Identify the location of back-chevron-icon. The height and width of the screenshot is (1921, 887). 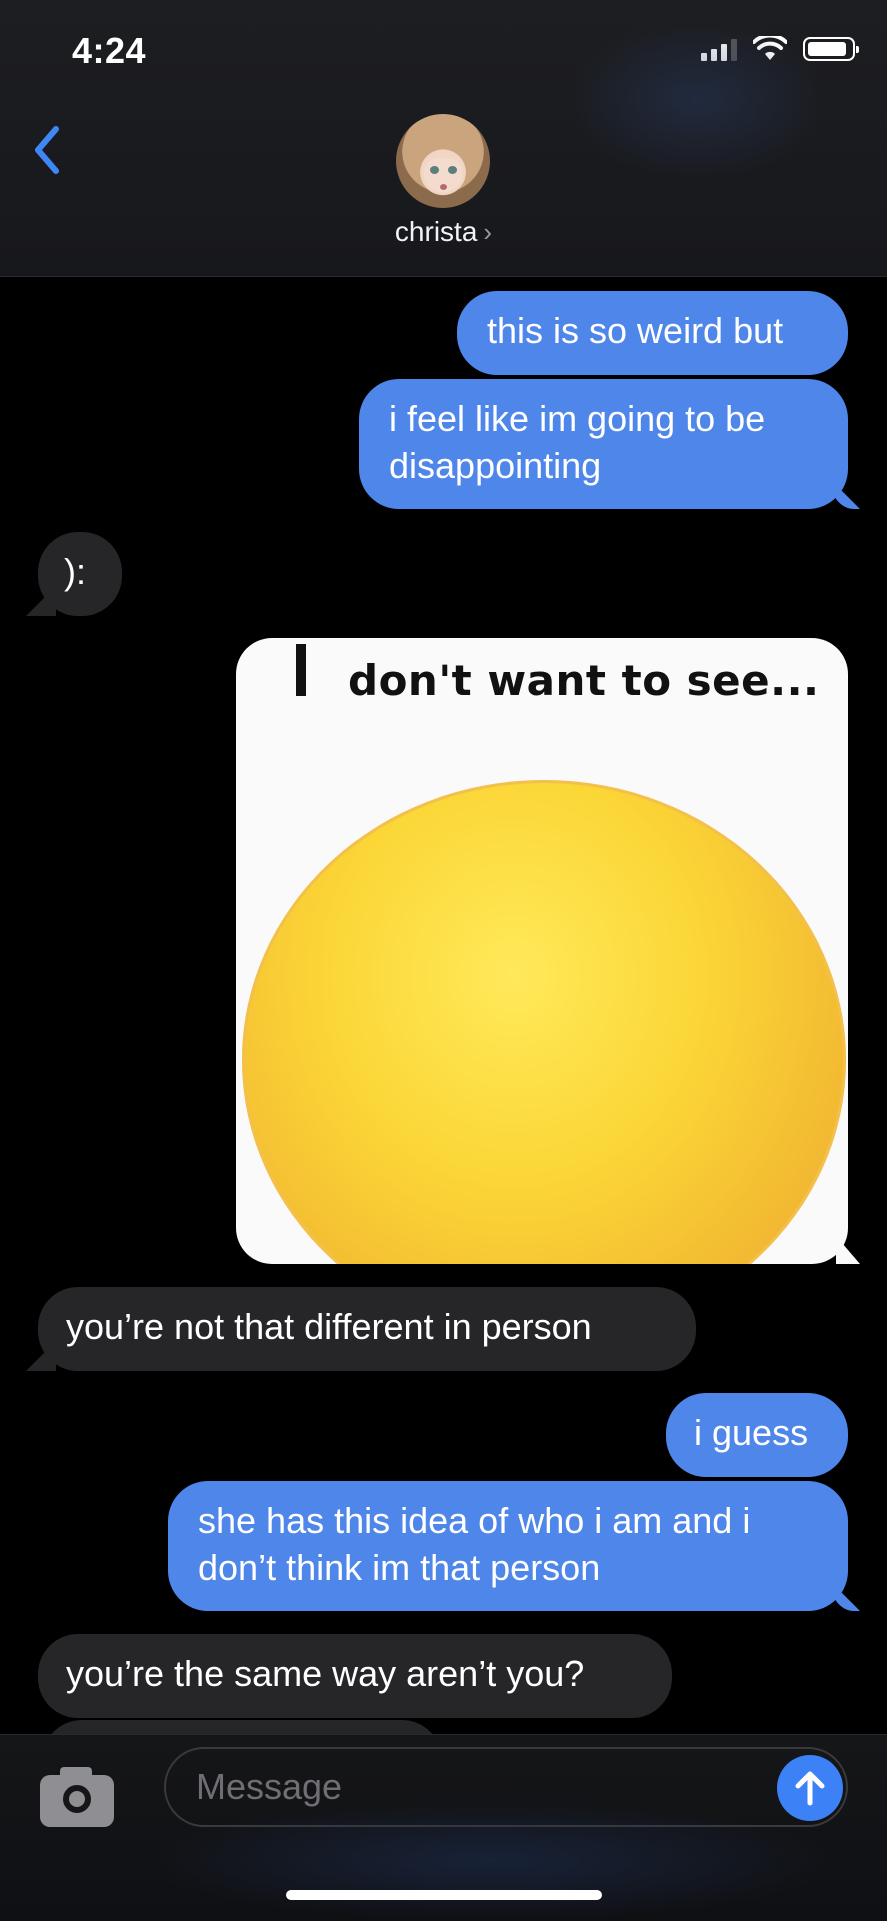
(47, 150).